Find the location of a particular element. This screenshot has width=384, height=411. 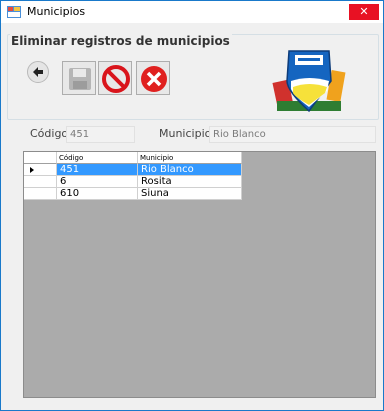

no-entry-icon is located at coordinates (116, 79).